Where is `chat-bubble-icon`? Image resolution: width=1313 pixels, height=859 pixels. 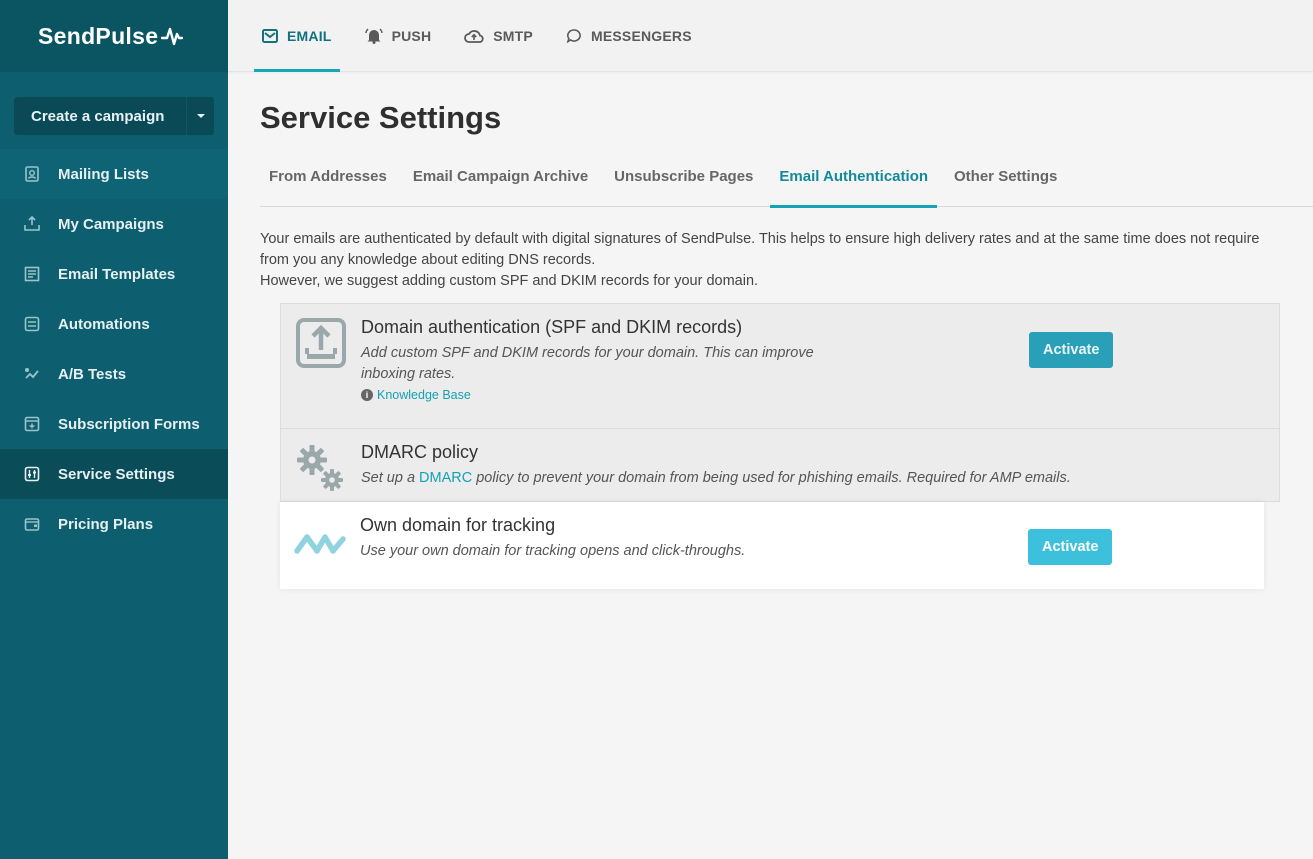 chat-bubble-icon is located at coordinates (574, 36).